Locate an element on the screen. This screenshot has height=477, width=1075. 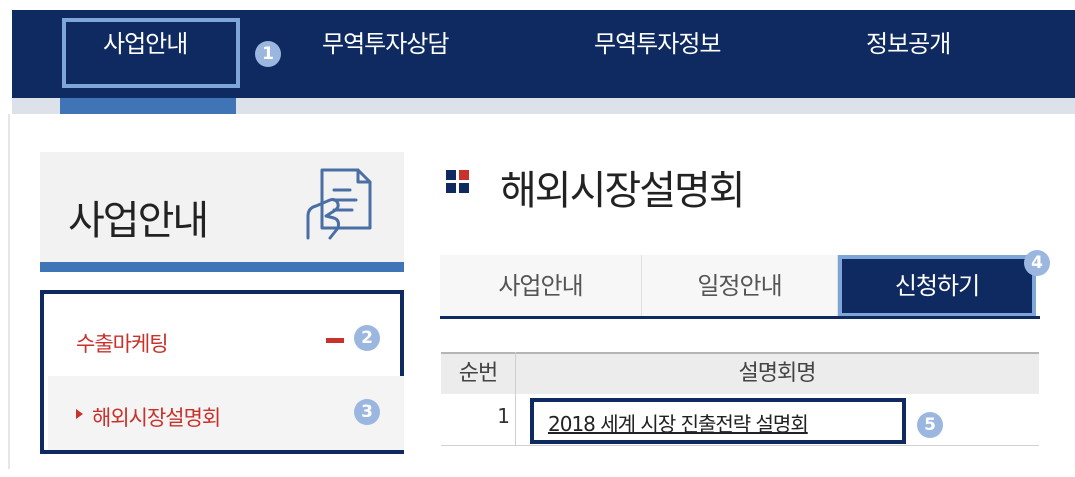
nav-item-trade-info: 무역투자정보 is located at coordinates (657, 44).